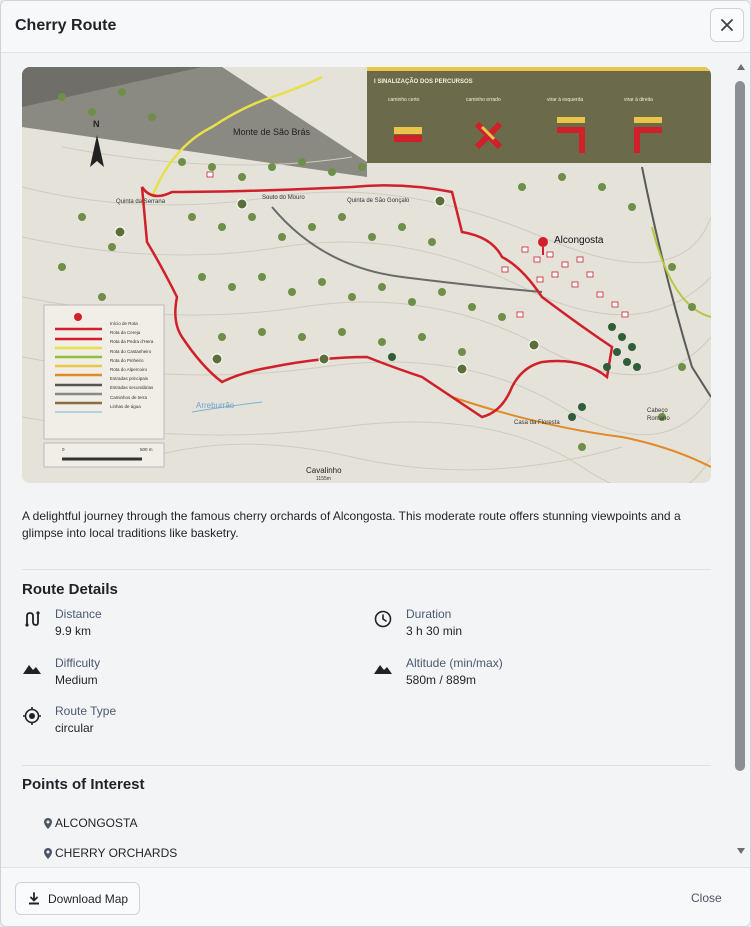  Describe the element at coordinates (73, 631) in the screenshot. I see `distance-value: 9.9 km` at that location.